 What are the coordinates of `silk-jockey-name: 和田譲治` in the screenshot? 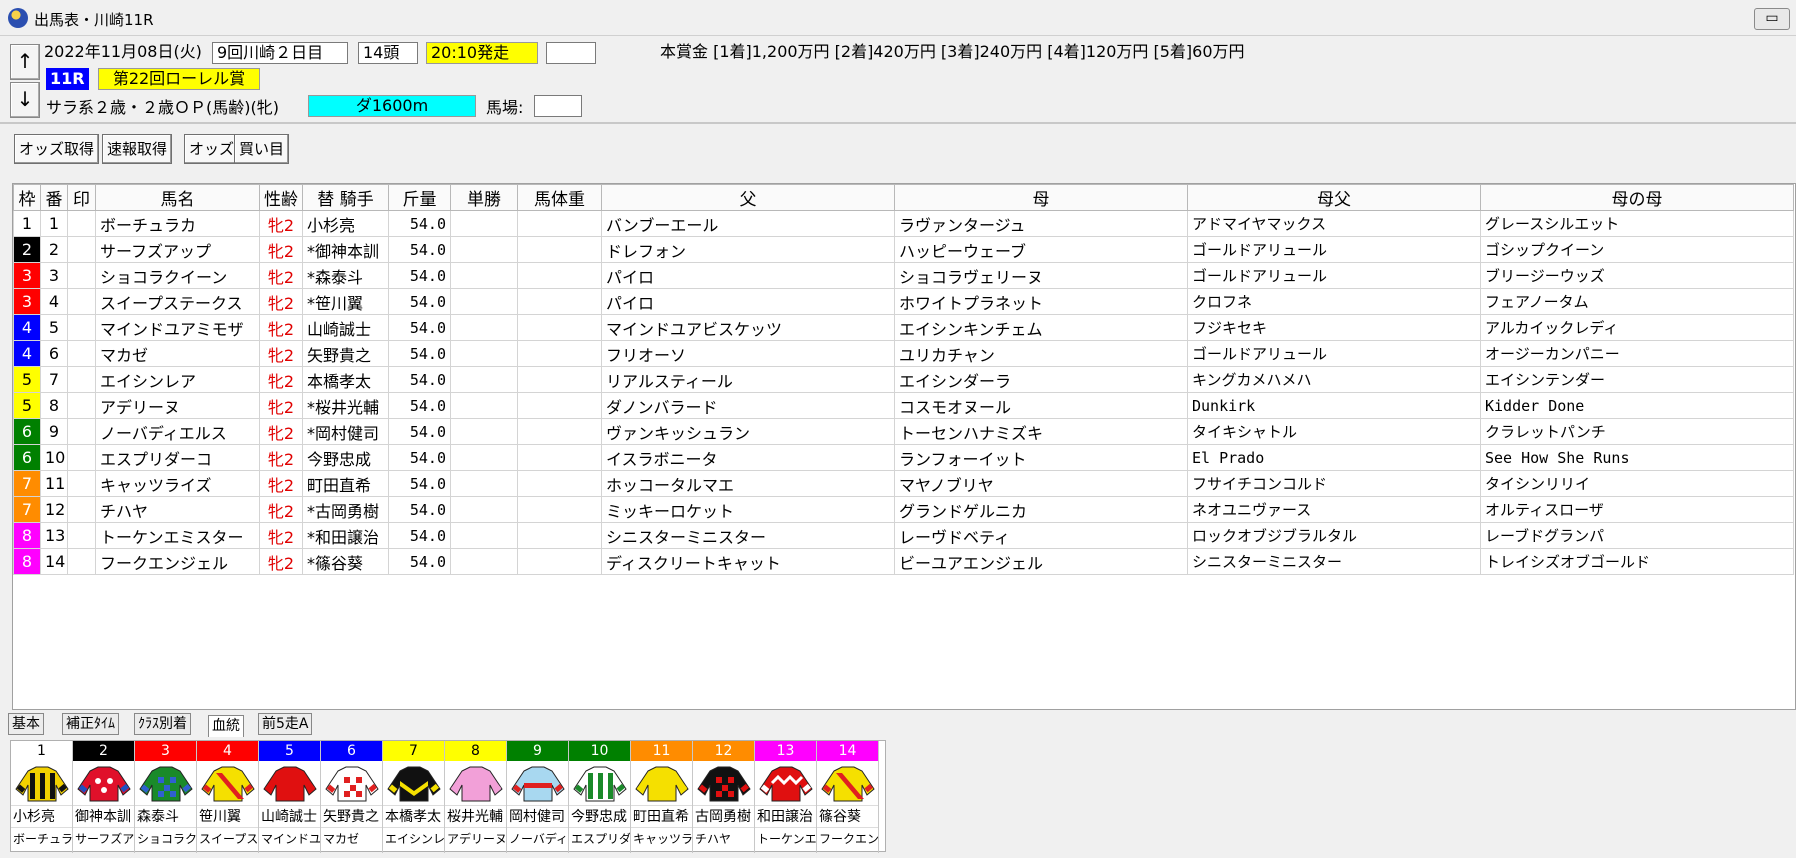 It's located at (785, 816).